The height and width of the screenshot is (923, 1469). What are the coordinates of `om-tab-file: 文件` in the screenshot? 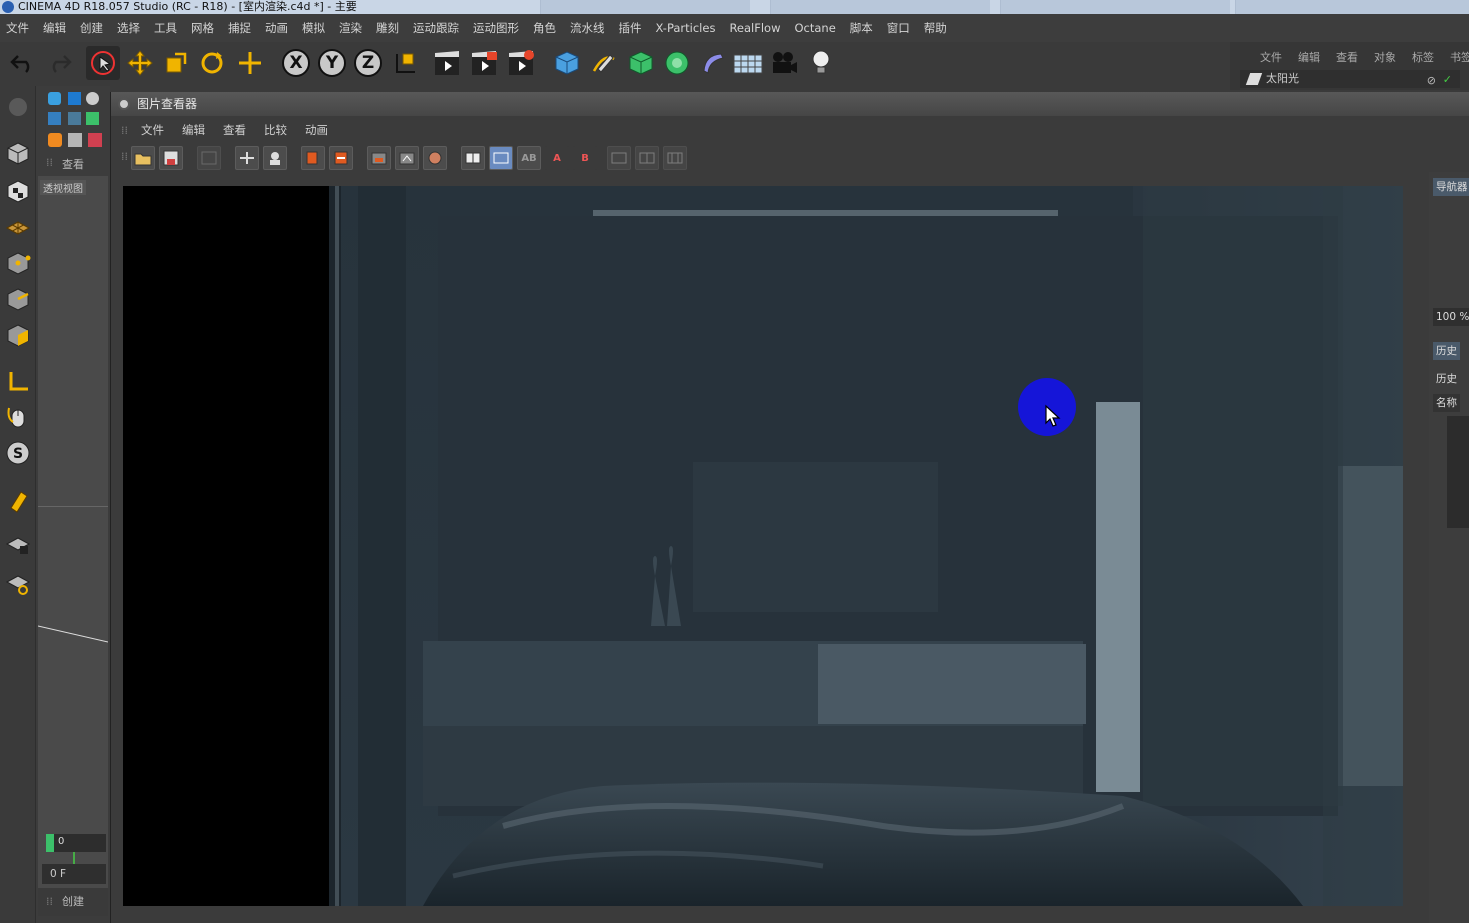 It's located at (1271, 57).